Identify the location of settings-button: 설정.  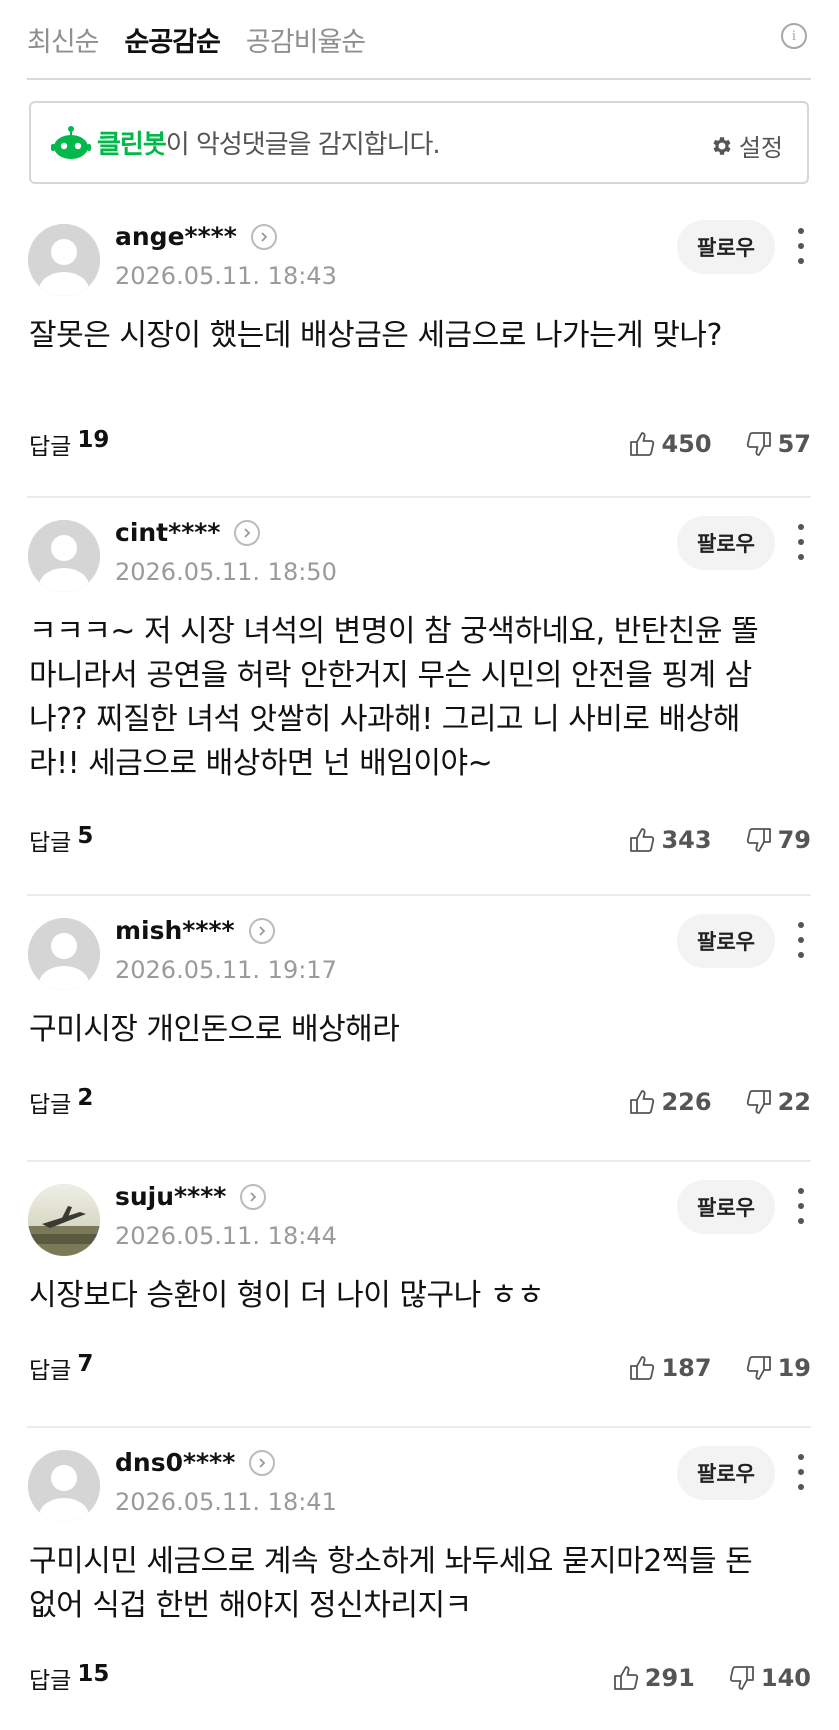
(746, 145).